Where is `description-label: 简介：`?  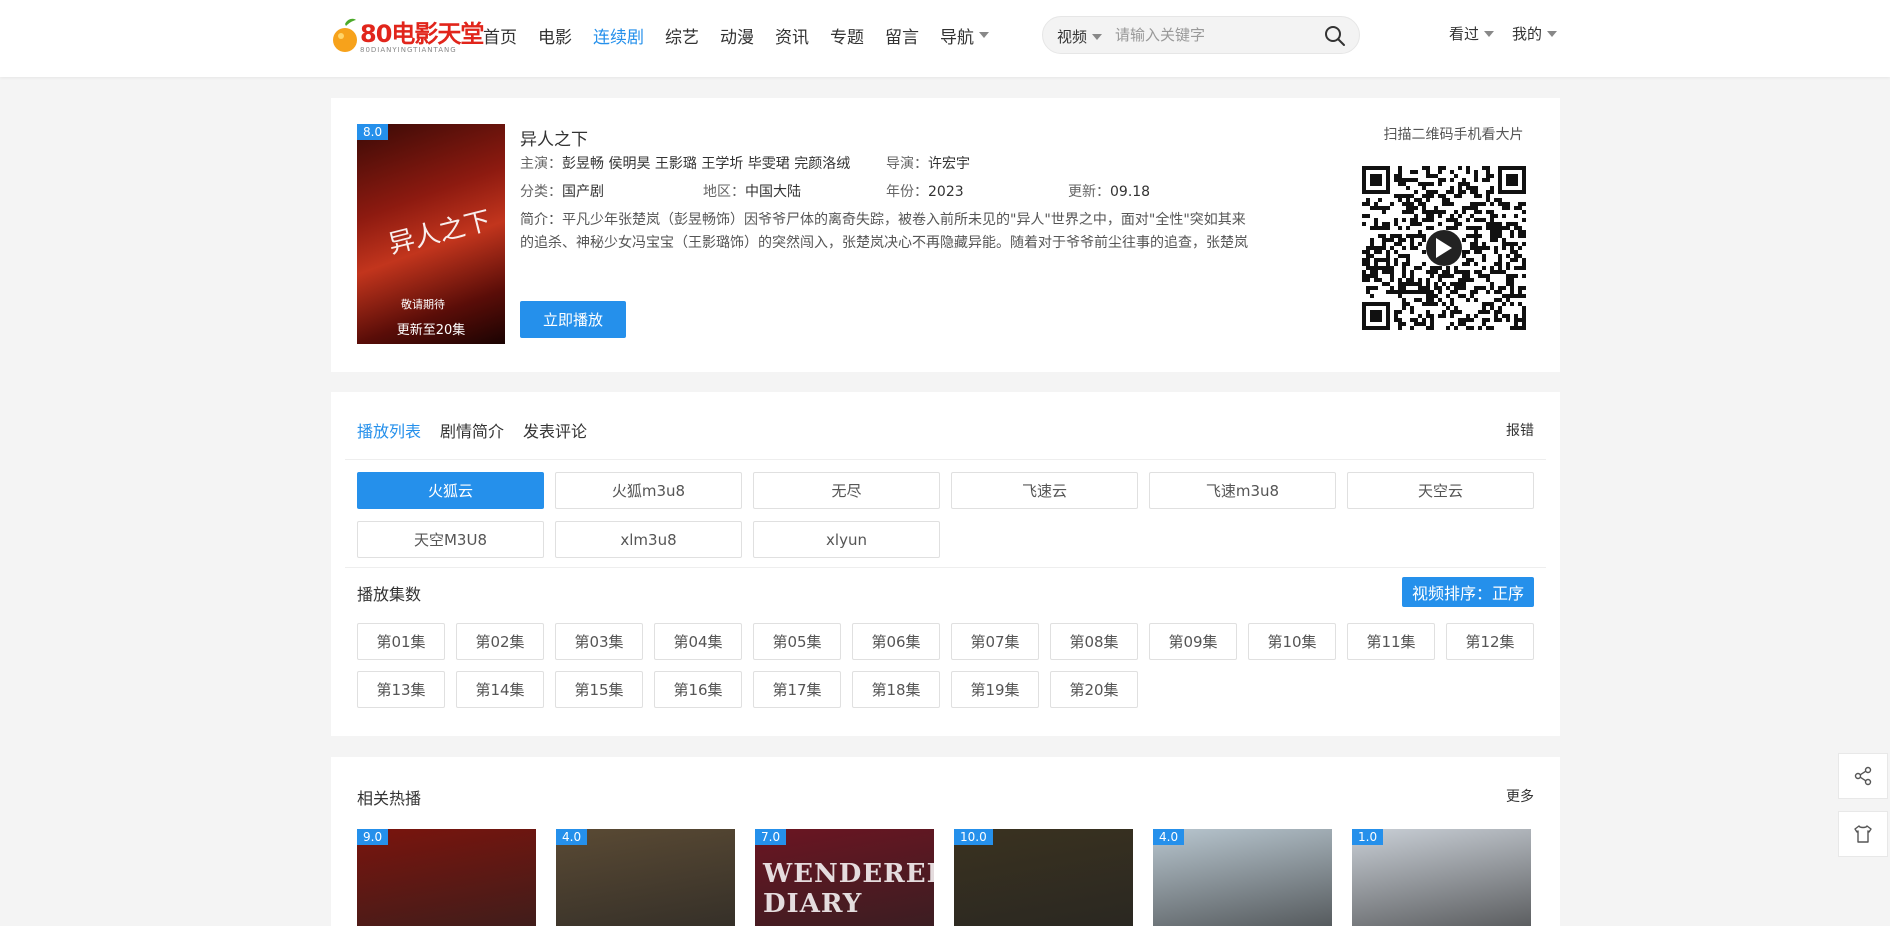 description-label: 简介： is located at coordinates (541, 220).